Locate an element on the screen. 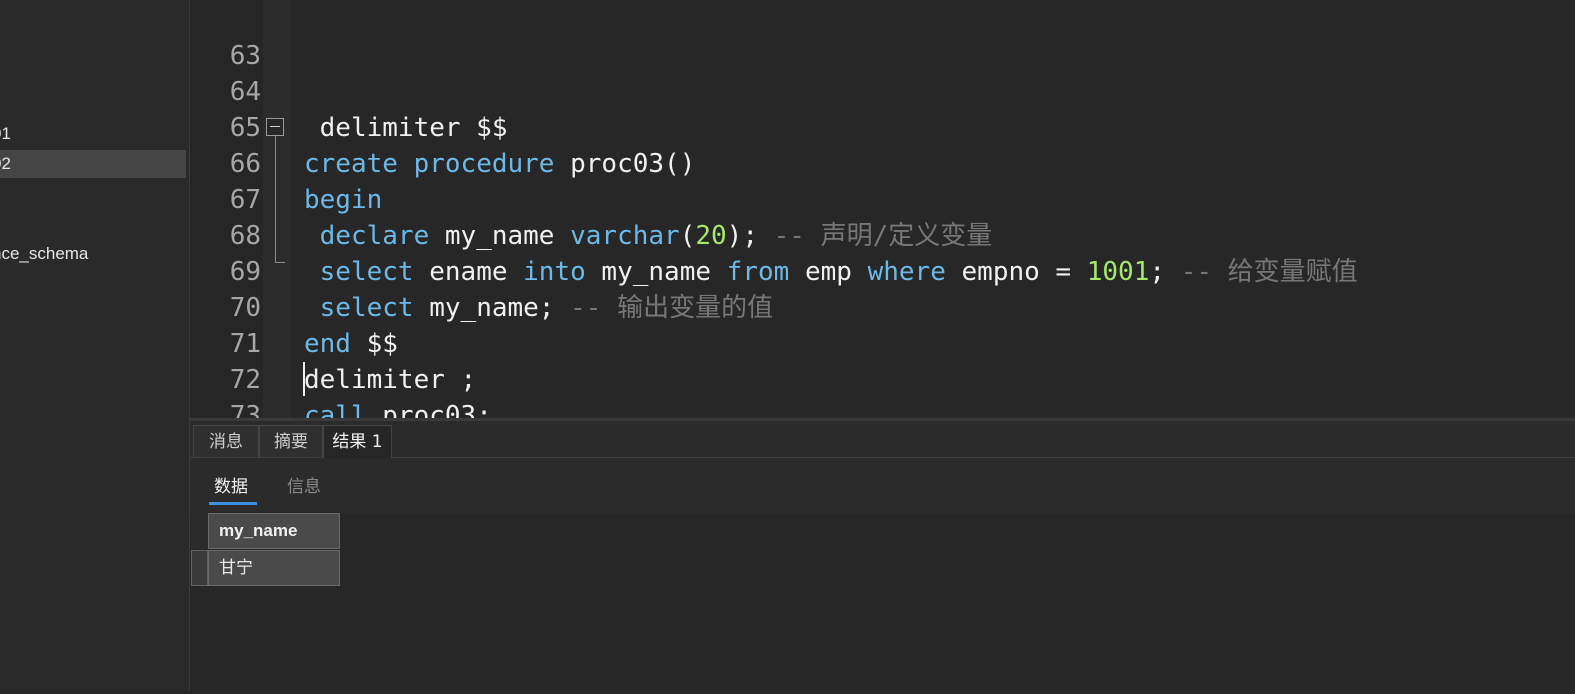 The height and width of the screenshot is (694, 1575). code-line: 66 begin is located at coordinates (882, 162).